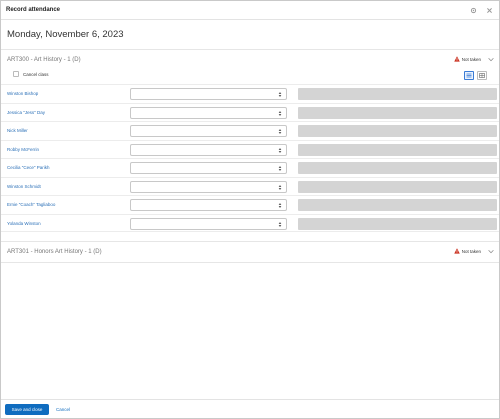 The height and width of the screenshot is (419, 500). I want to click on student-name: Yolanda Winston, so click(24, 223).